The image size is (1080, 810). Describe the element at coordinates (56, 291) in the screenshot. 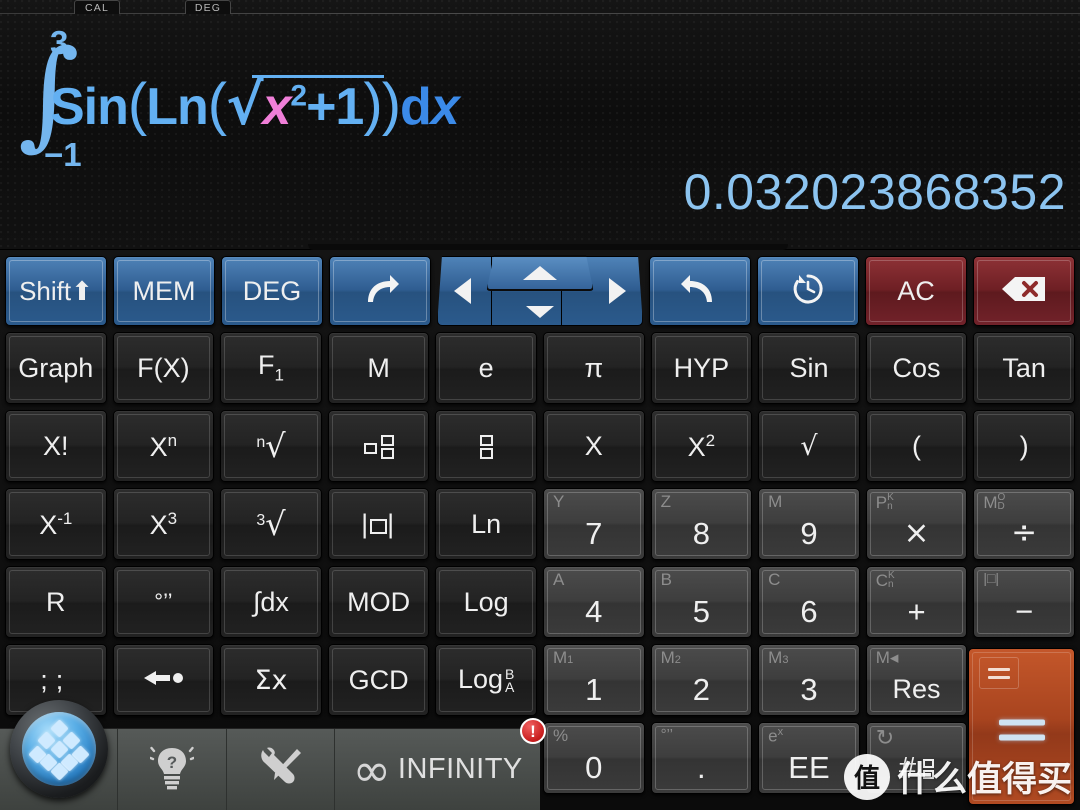

I see `shift-key: Shift⬆` at that location.